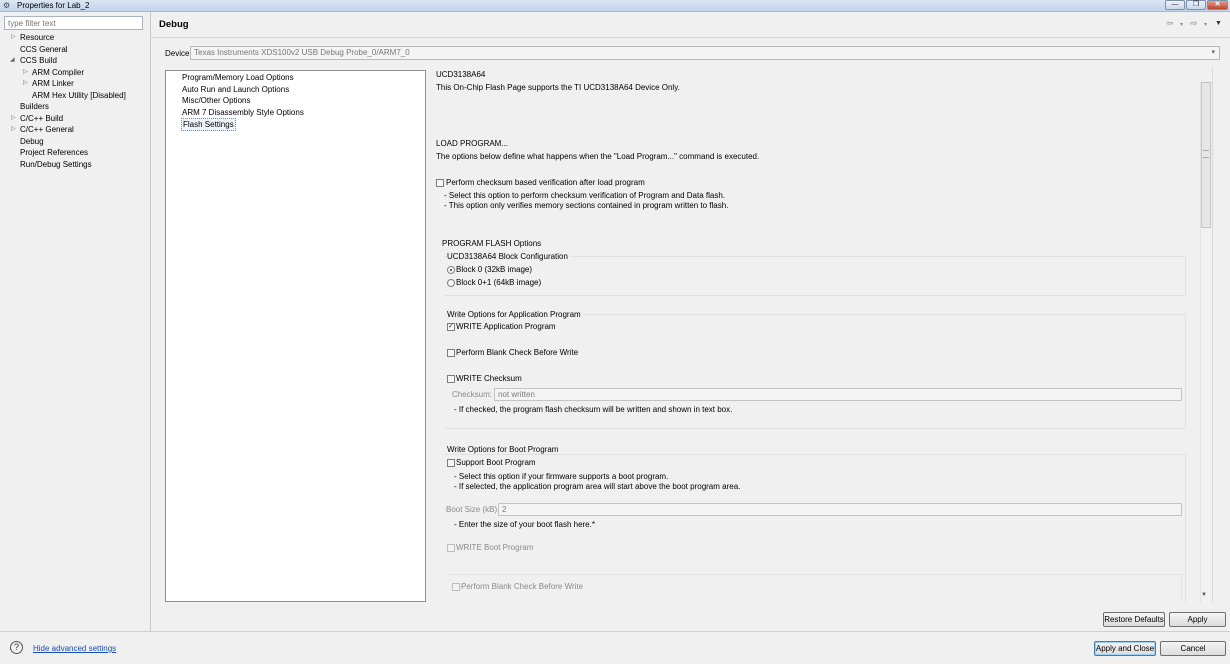  Describe the element at coordinates (615, 631) in the screenshot. I see `footer-separator` at that location.